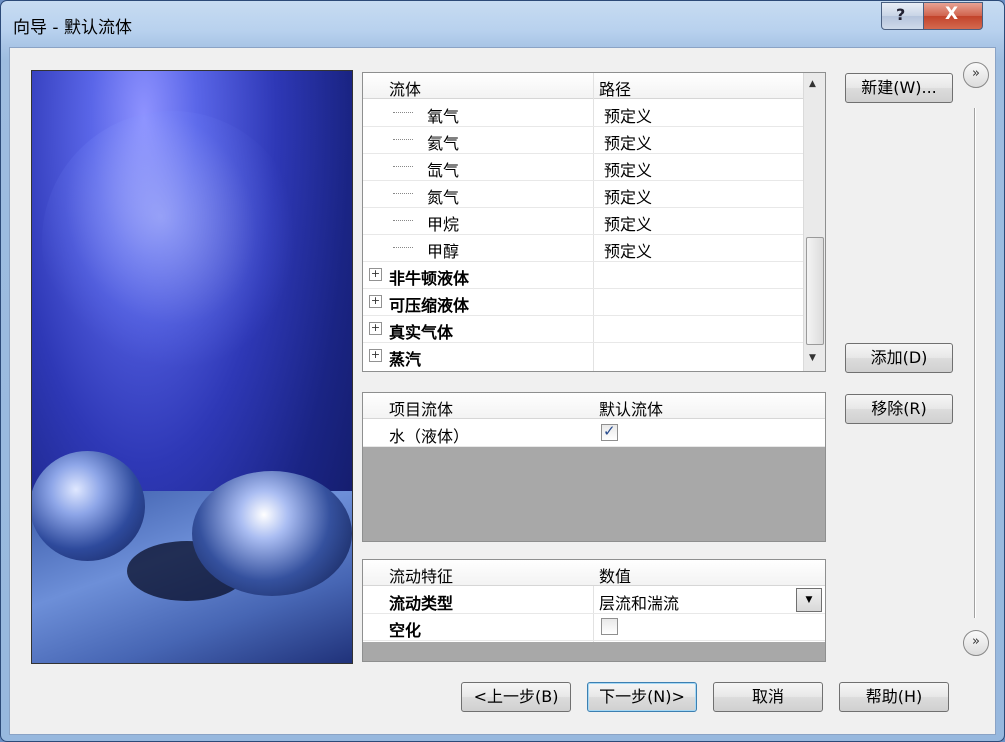  What do you see at coordinates (594, 651) in the screenshot?
I see `flow-properties-empty-area` at bounding box center [594, 651].